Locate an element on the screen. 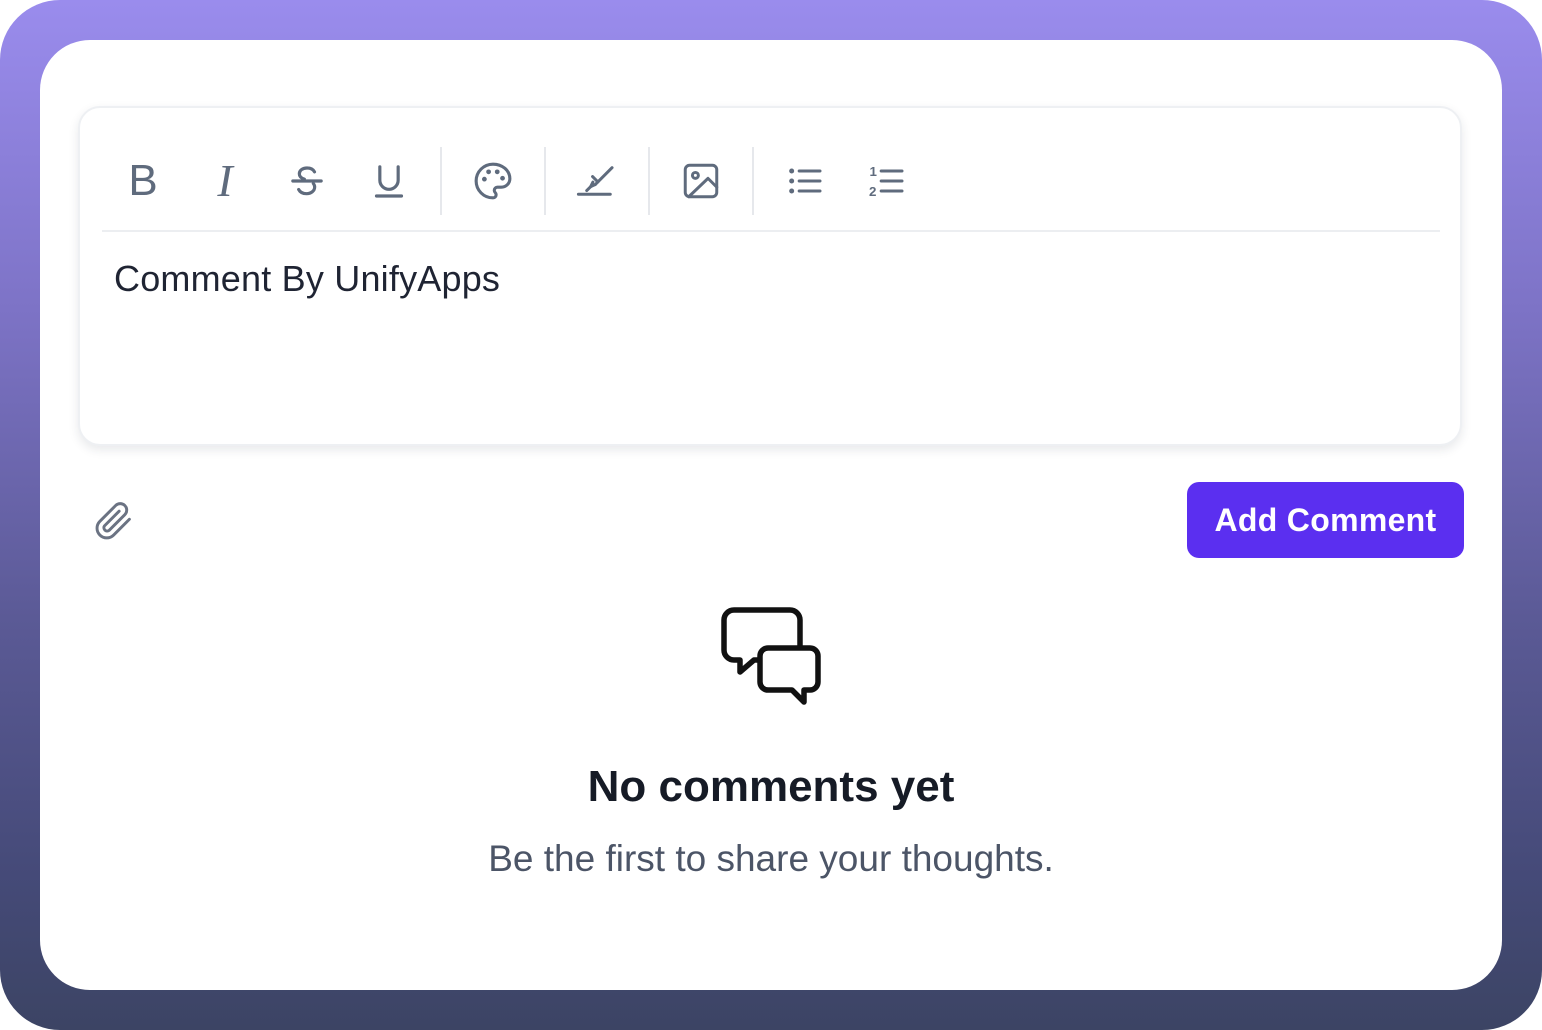 The width and height of the screenshot is (1542, 1030). chat-bubbles-icon is located at coordinates (770, 658).